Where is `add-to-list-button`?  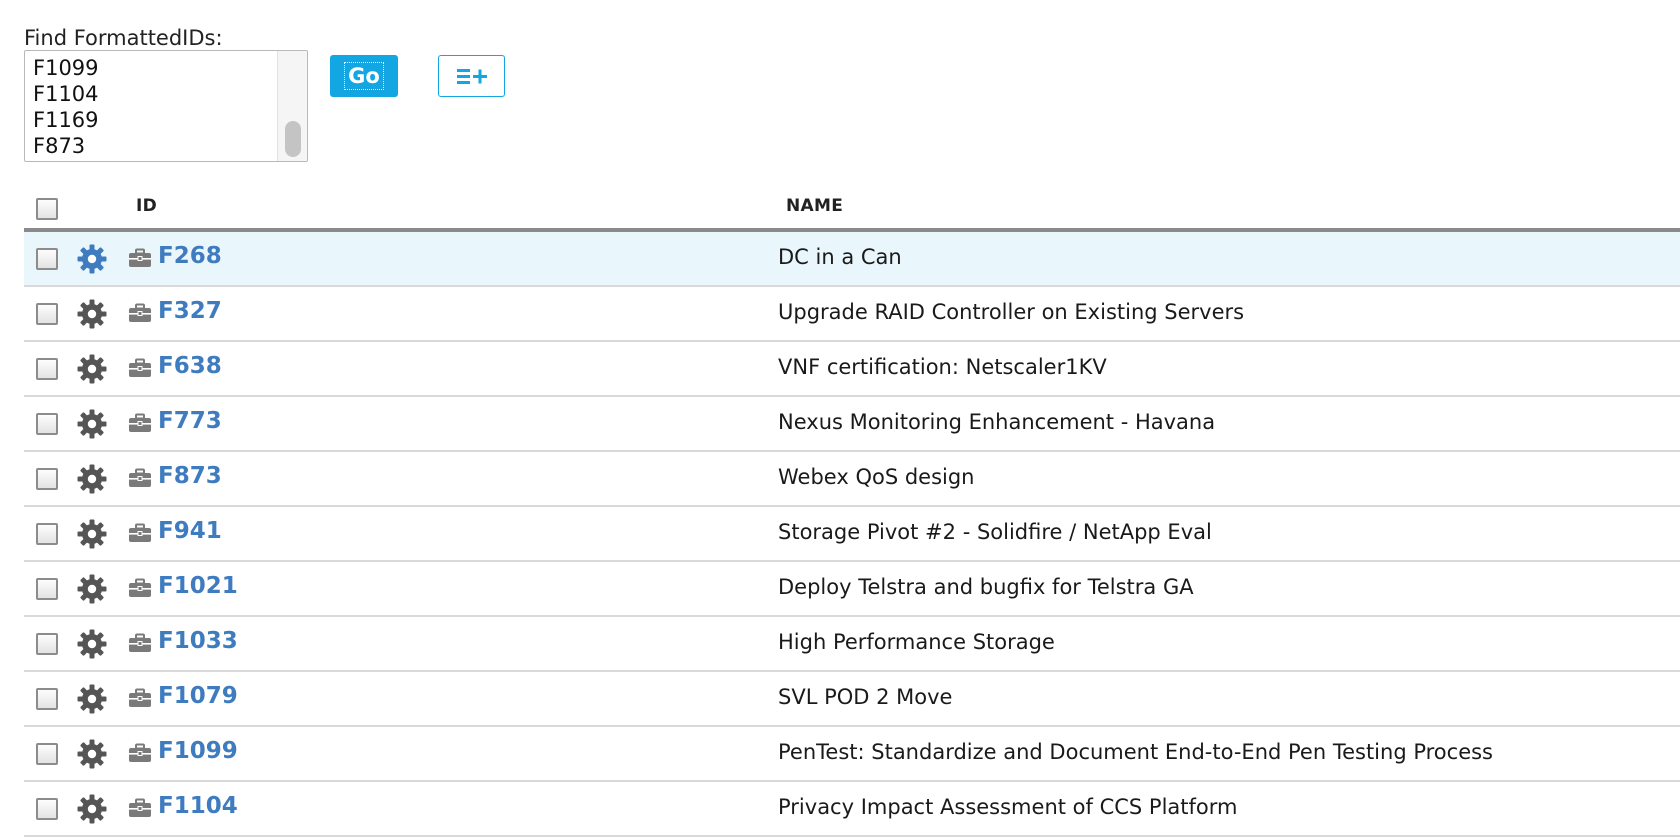
add-to-list-button is located at coordinates (471, 76).